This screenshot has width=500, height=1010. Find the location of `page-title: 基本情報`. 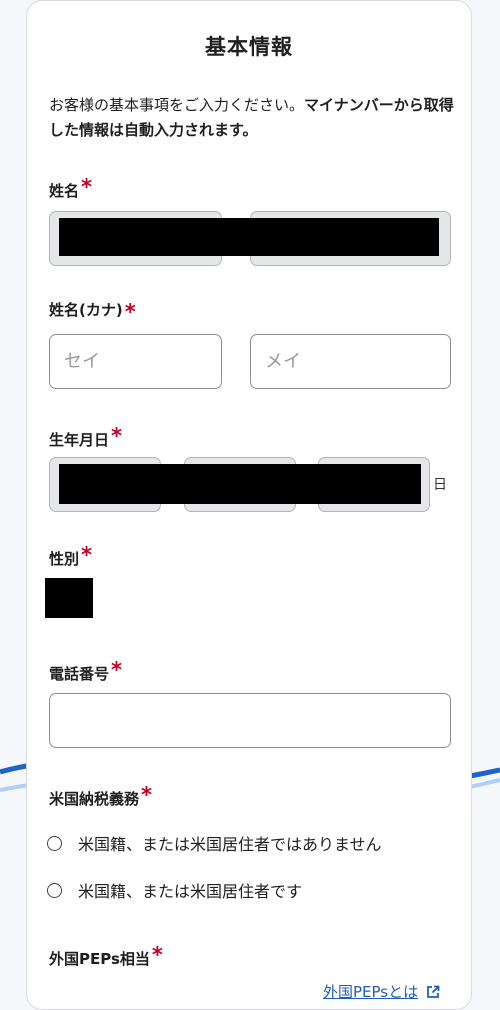

page-title: 基本情報 is located at coordinates (249, 47).